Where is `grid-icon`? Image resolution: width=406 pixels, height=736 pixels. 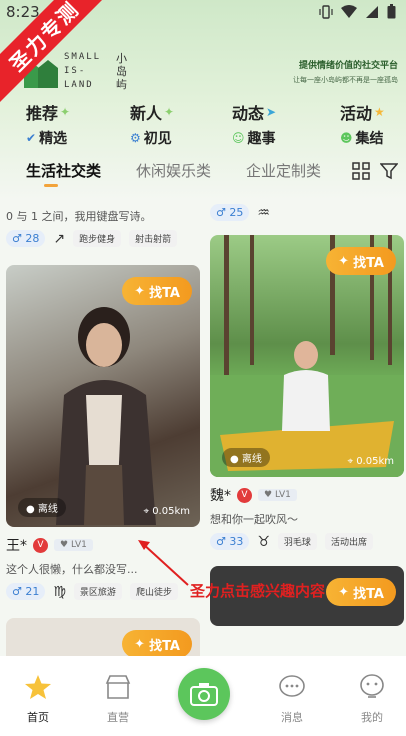
grid-icon is located at coordinates (361, 171).